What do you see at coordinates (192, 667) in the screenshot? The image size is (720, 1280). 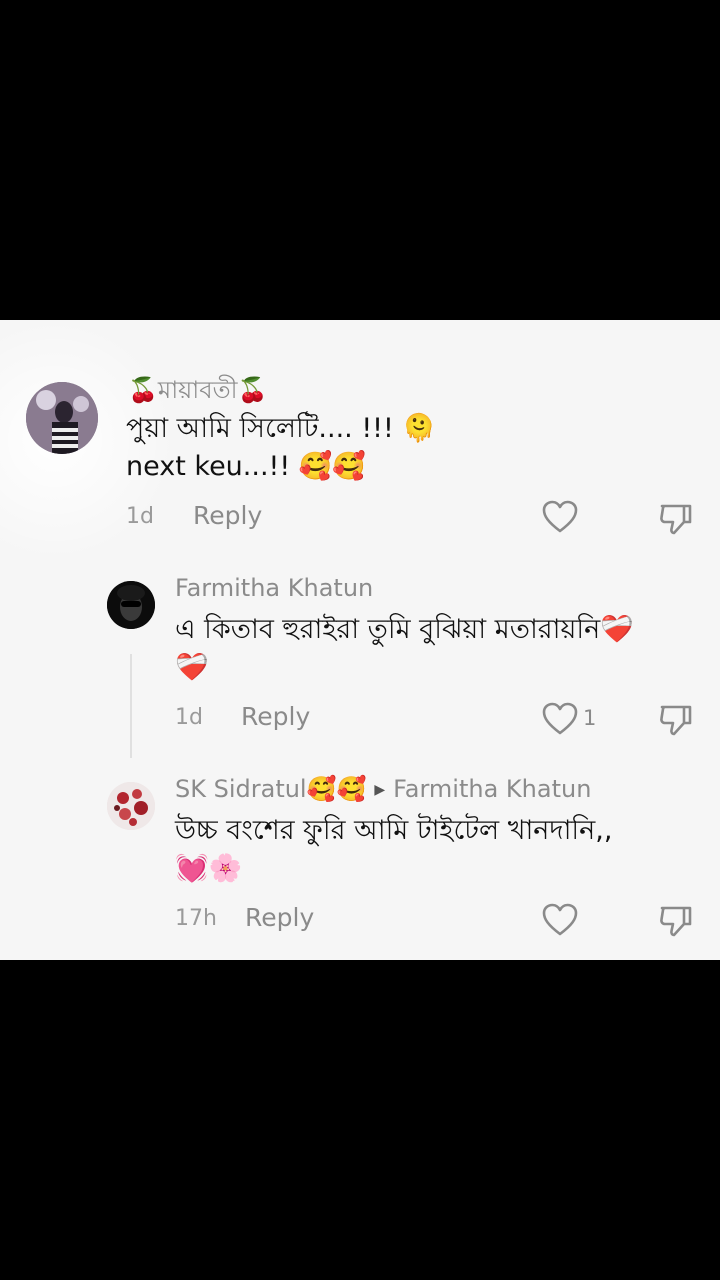 I see `comment-text: ❤️‍🩹` at bounding box center [192, 667].